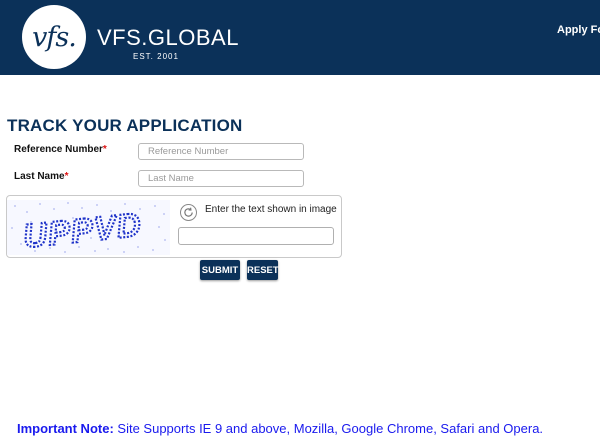  I want to click on captcha-instruction: Enter the text shown in image, so click(271, 209).